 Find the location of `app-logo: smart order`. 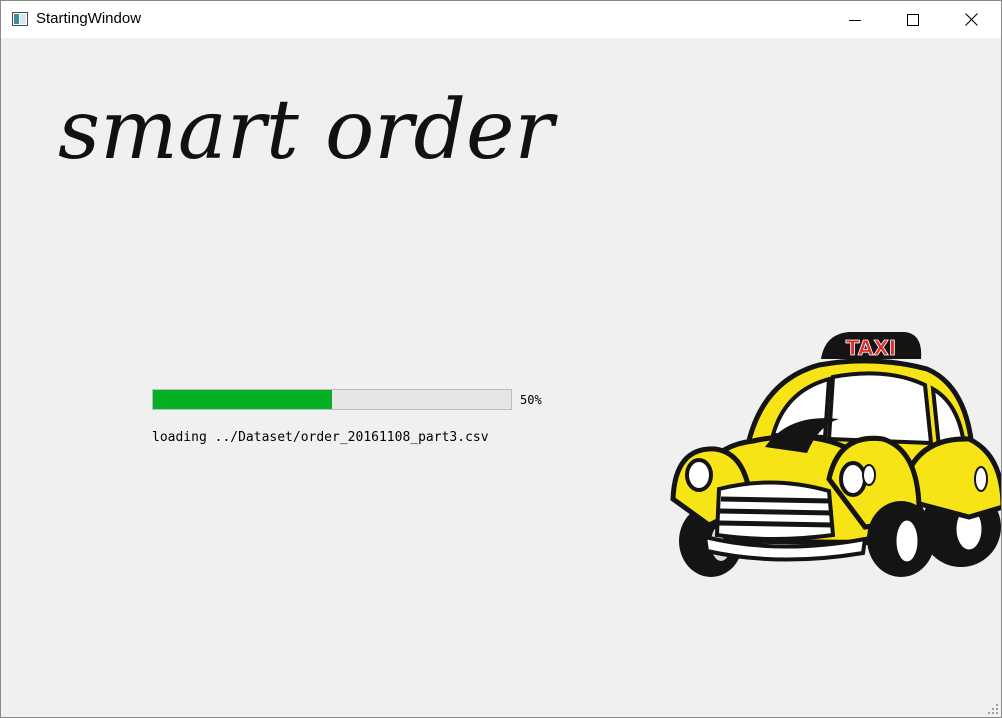

app-logo: smart order is located at coordinates (308, 130).